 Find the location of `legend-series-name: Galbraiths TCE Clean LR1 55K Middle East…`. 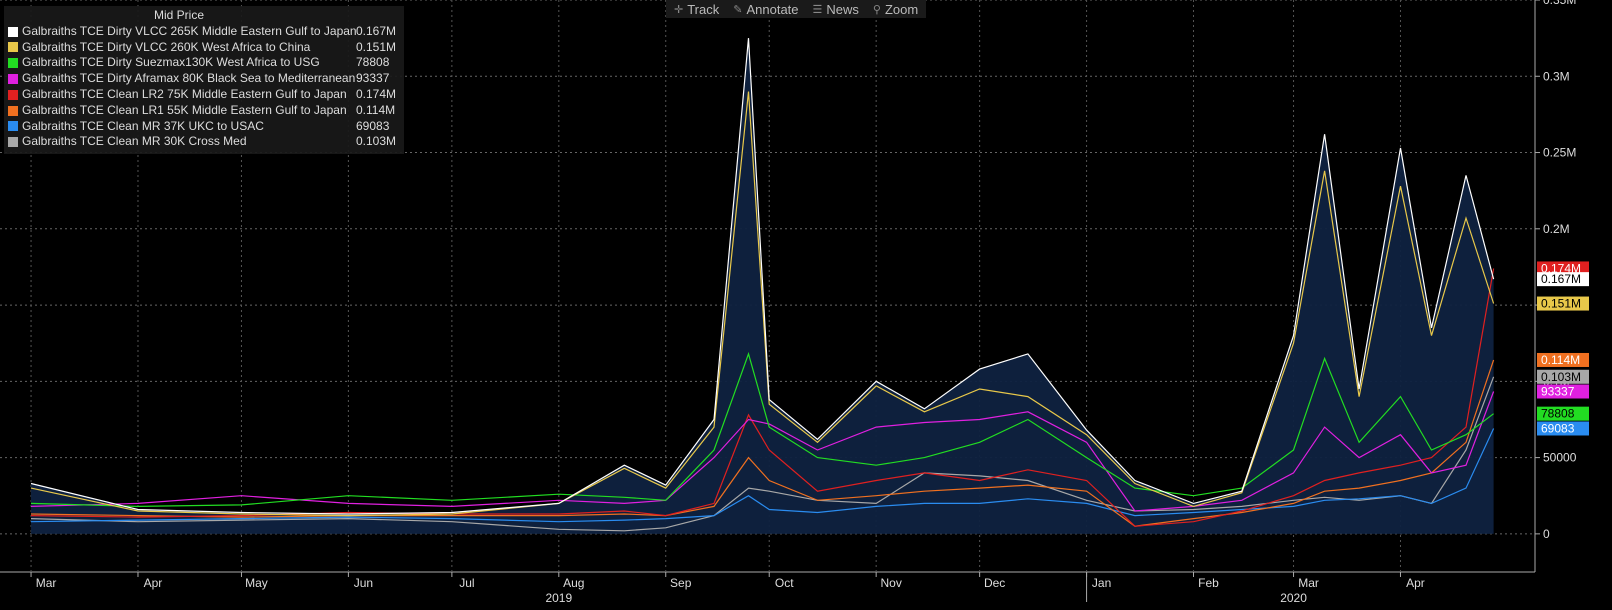

legend-series-name: Galbraiths TCE Clean LR1 55K Middle East… is located at coordinates (184, 109).